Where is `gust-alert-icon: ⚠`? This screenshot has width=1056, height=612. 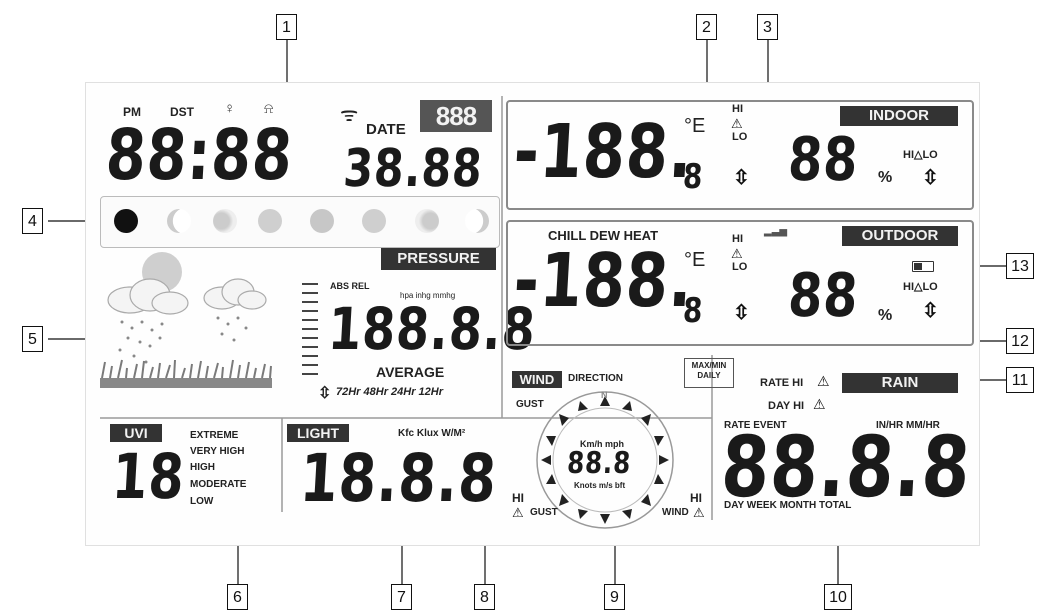 gust-alert-icon: ⚠ is located at coordinates (518, 512).